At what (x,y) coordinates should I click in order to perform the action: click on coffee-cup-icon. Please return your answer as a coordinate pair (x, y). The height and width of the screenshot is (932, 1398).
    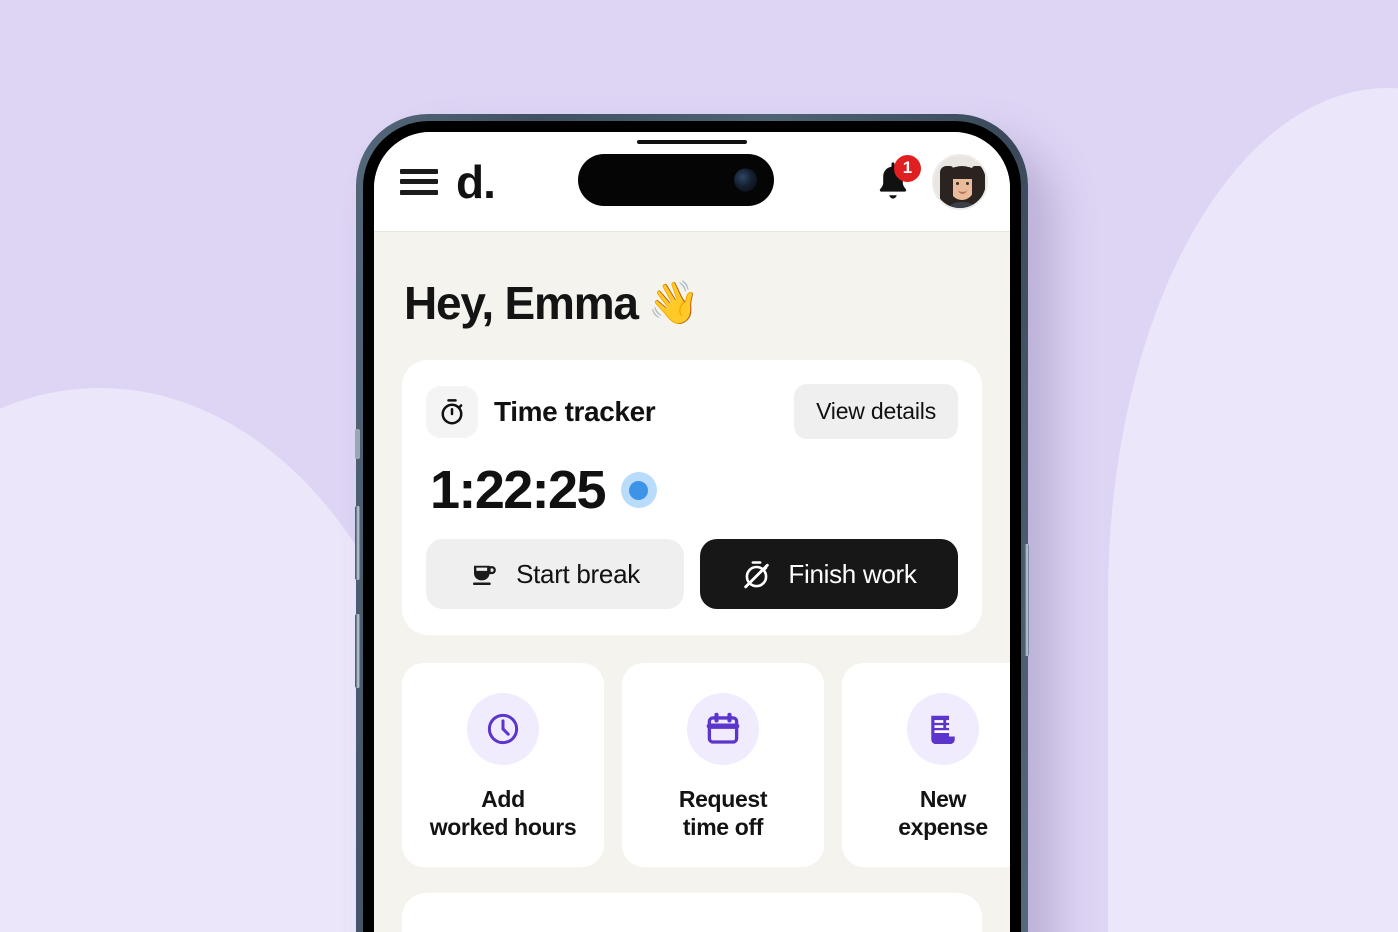
    Looking at the image, I should click on (484, 575).